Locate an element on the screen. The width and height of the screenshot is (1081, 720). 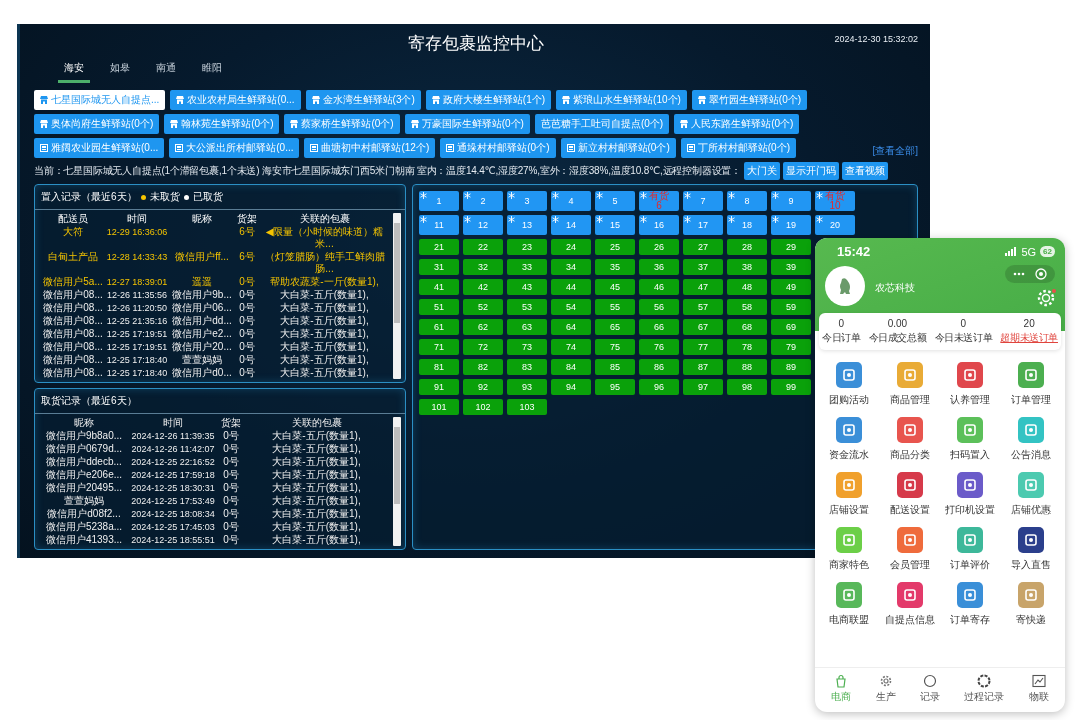
station-button: 芭芭糖手工吐司自提点(0个) is located at coordinates (602, 124).